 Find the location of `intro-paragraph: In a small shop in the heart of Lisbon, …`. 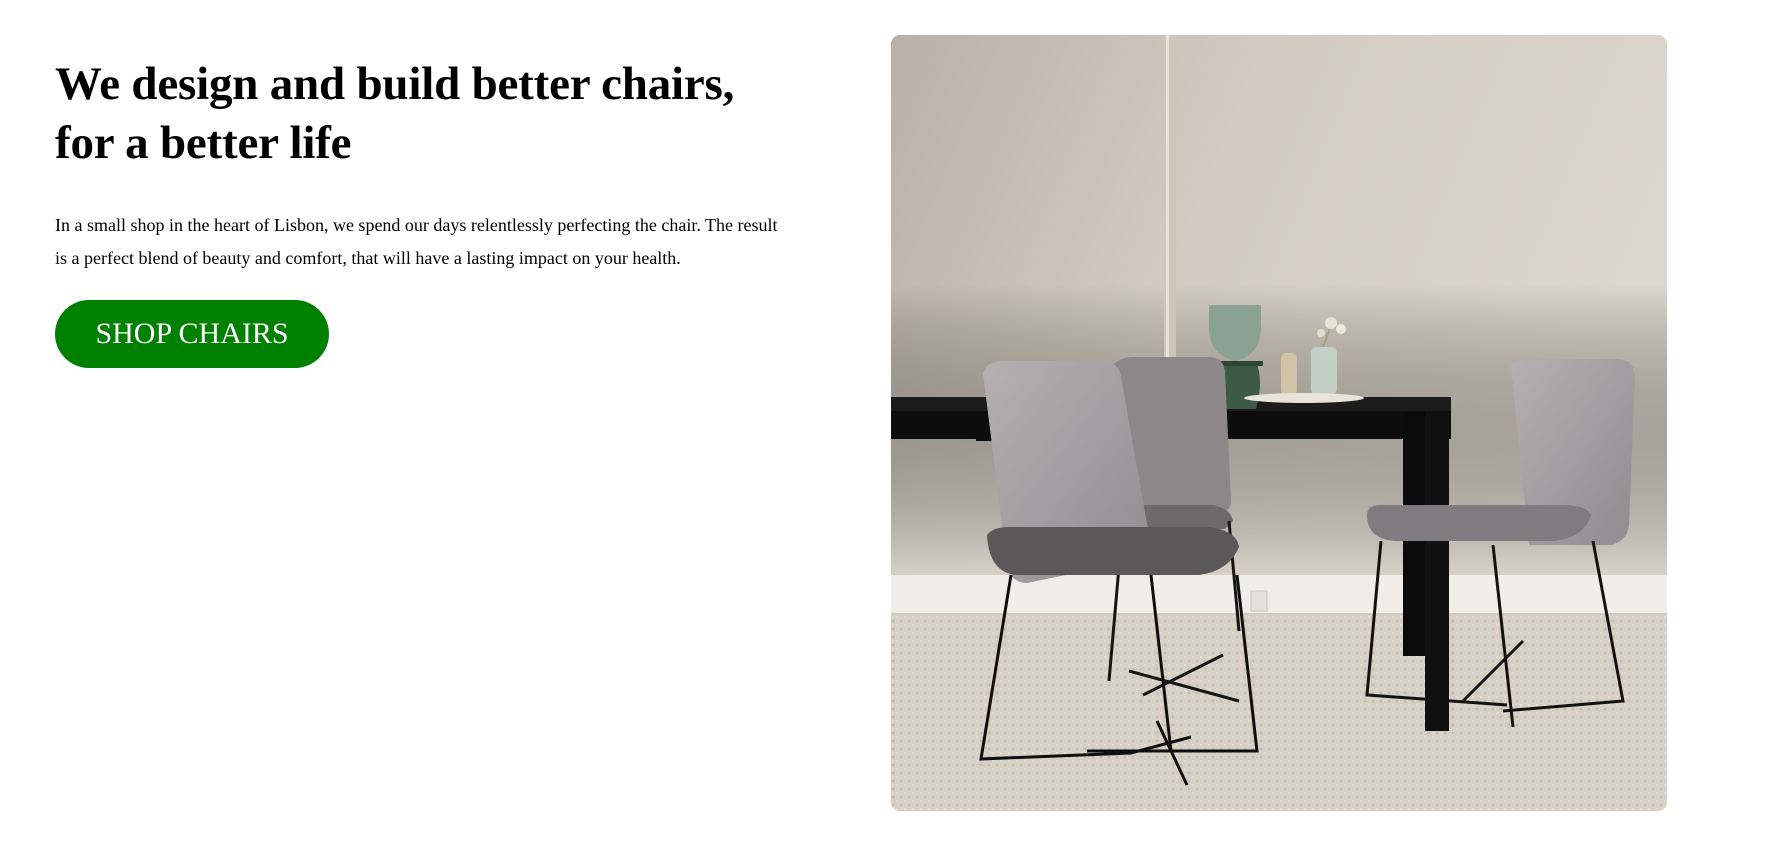

intro-paragraph: In a small shop in the heart of Lisbon, … is located at coordinates (435, 242).